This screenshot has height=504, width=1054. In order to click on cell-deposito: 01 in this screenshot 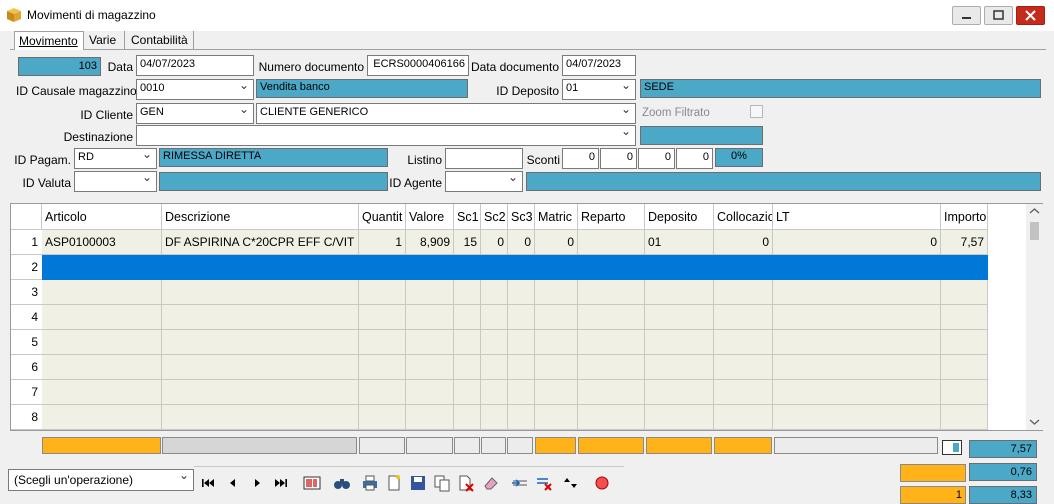, I will do `click(679, 242)`.